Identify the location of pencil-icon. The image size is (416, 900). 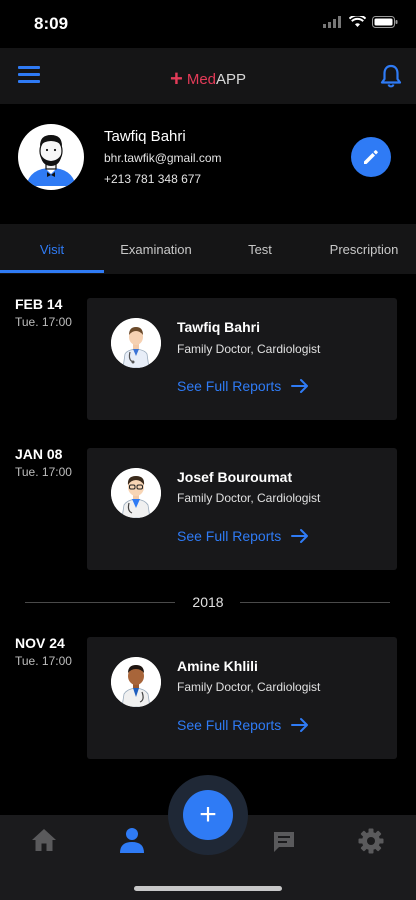
(371, 157).